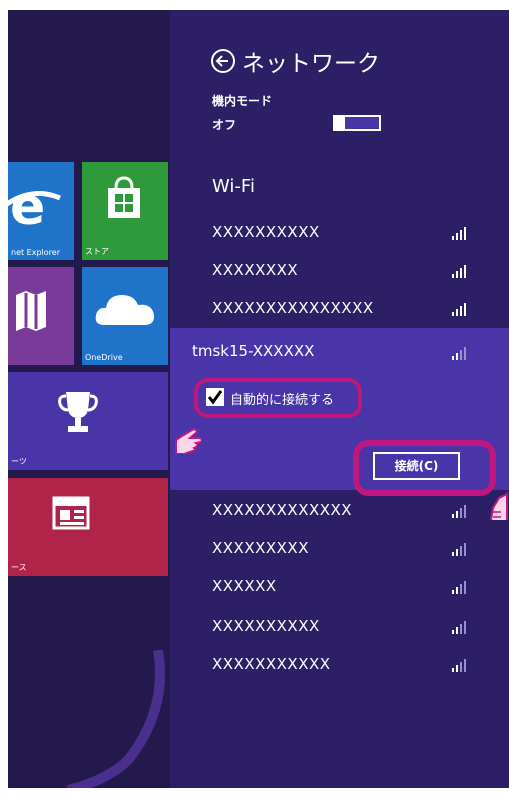 This screenshot has width=509, height=797. I want to click on auto-connect-label: 自動的に接続する, so click(282, 400).